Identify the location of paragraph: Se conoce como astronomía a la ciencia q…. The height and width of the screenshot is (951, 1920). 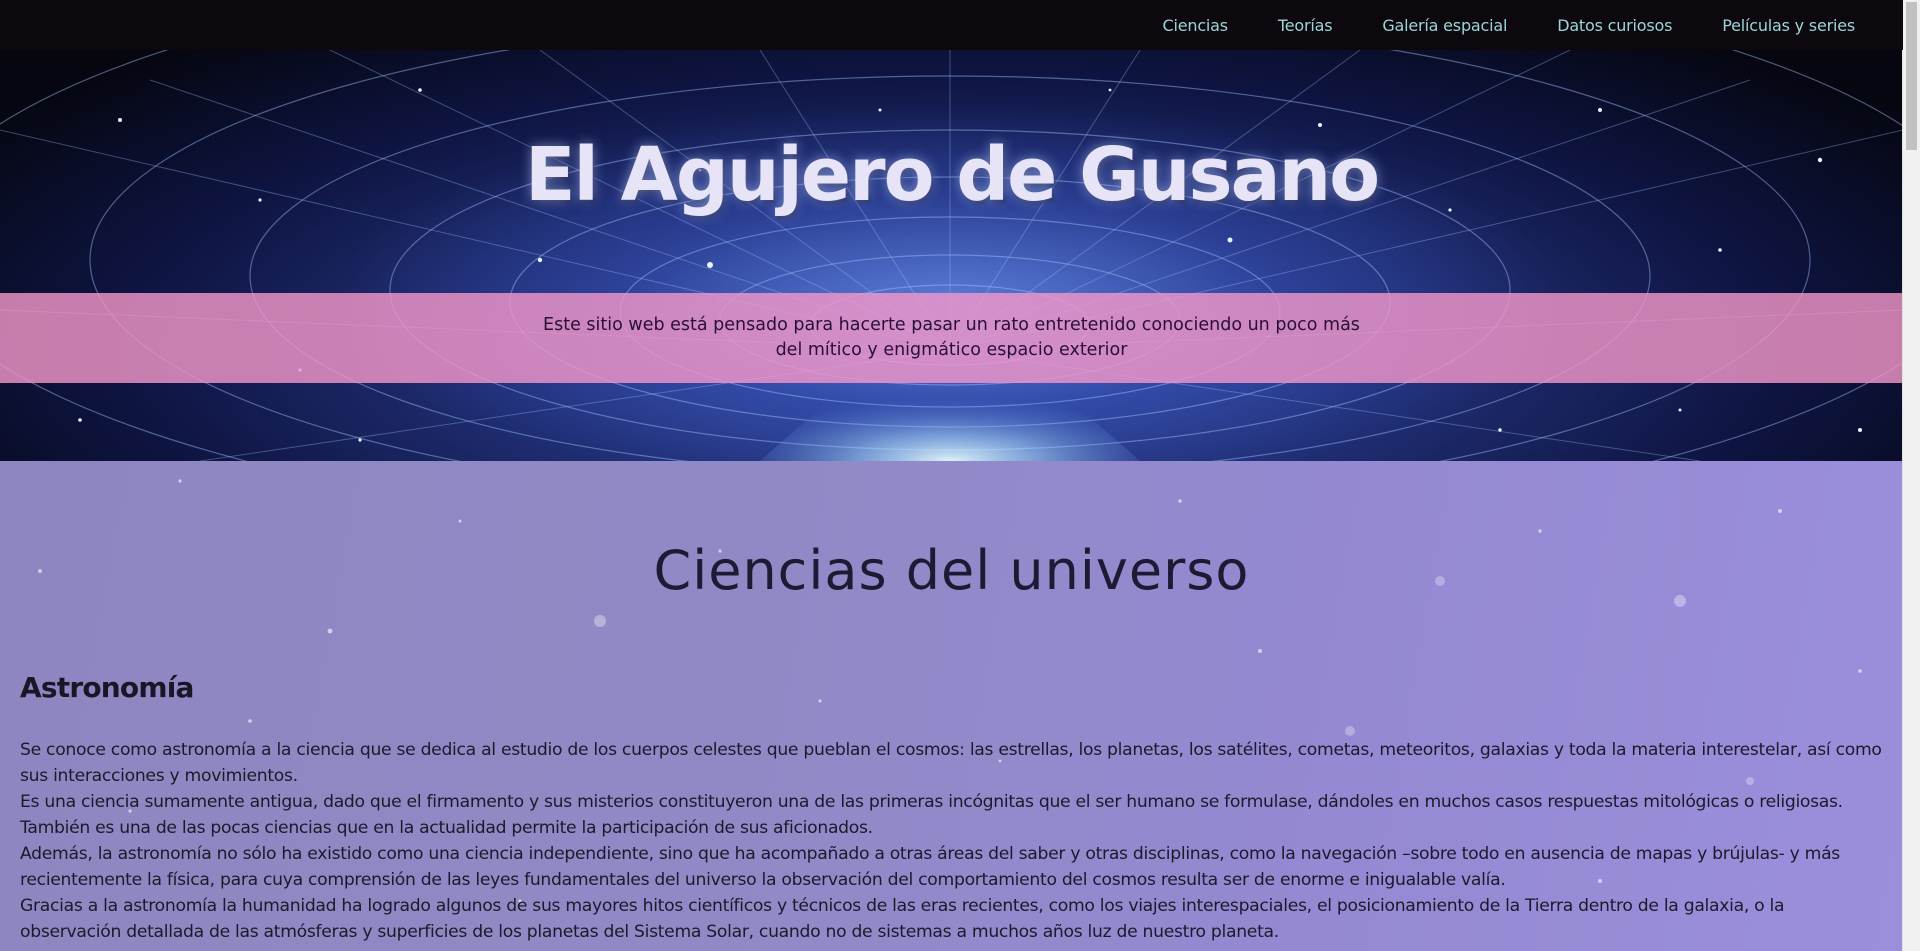
(951, 763).